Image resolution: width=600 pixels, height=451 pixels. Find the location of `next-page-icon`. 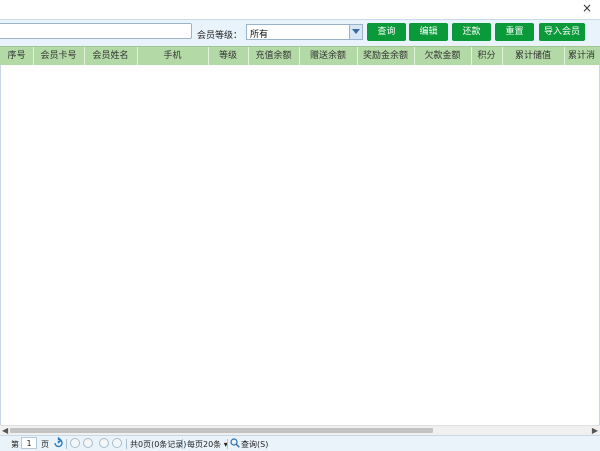

next-page-icon is located at coordinates (104, 443).